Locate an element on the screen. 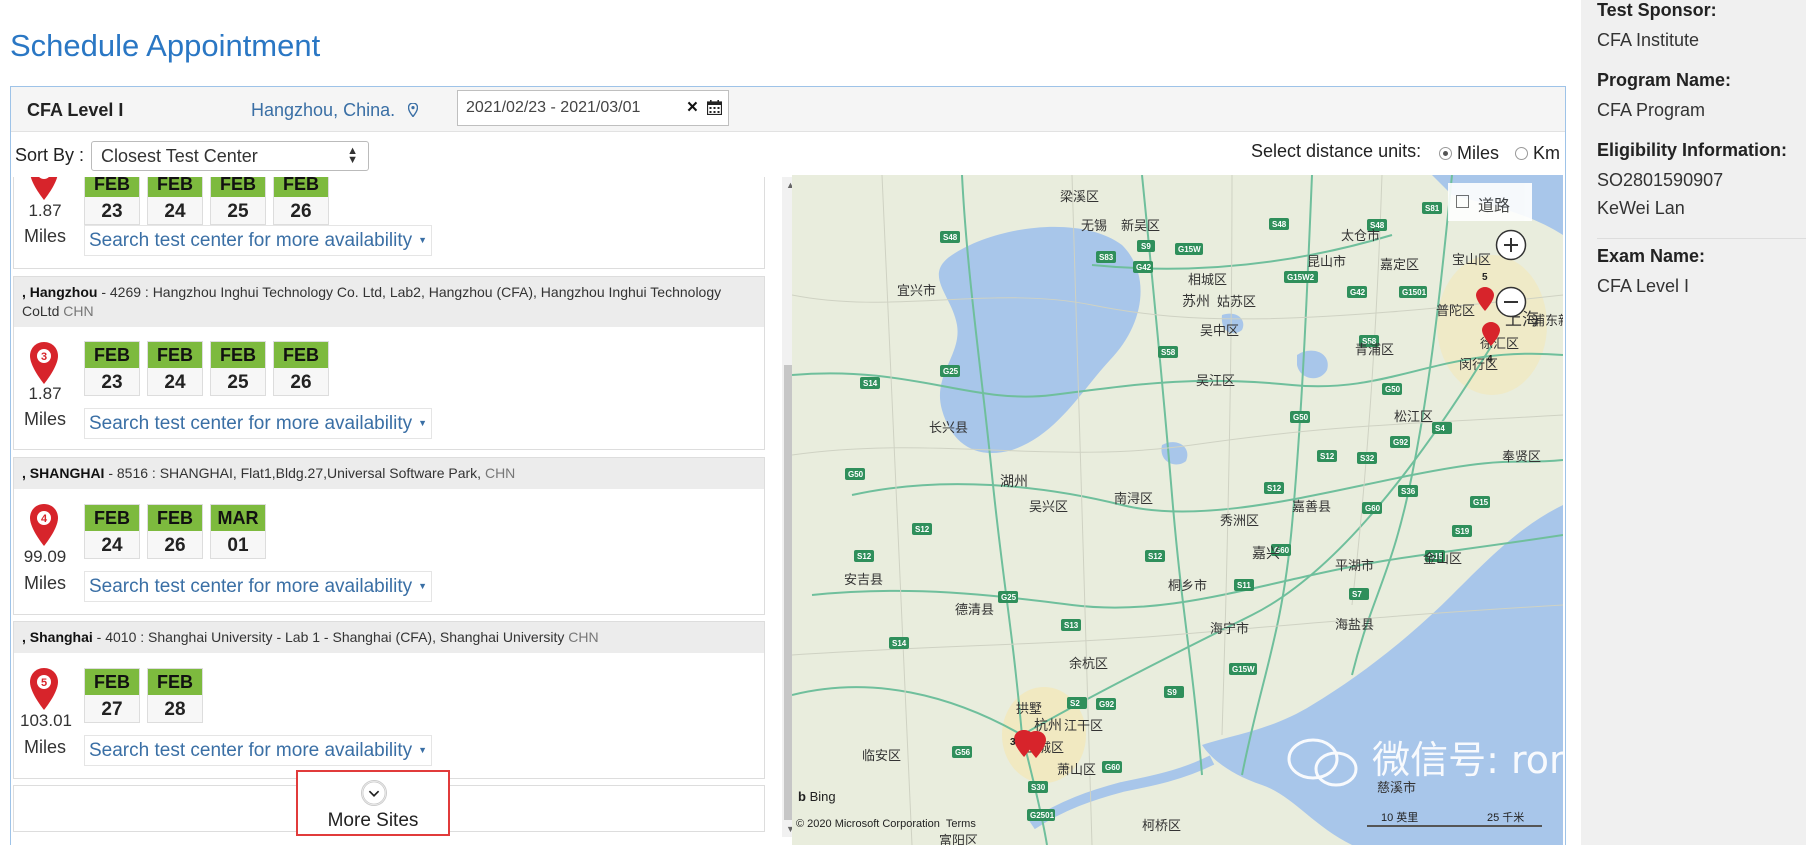  svg-text: S4 is located at coordinates (1440, 428).